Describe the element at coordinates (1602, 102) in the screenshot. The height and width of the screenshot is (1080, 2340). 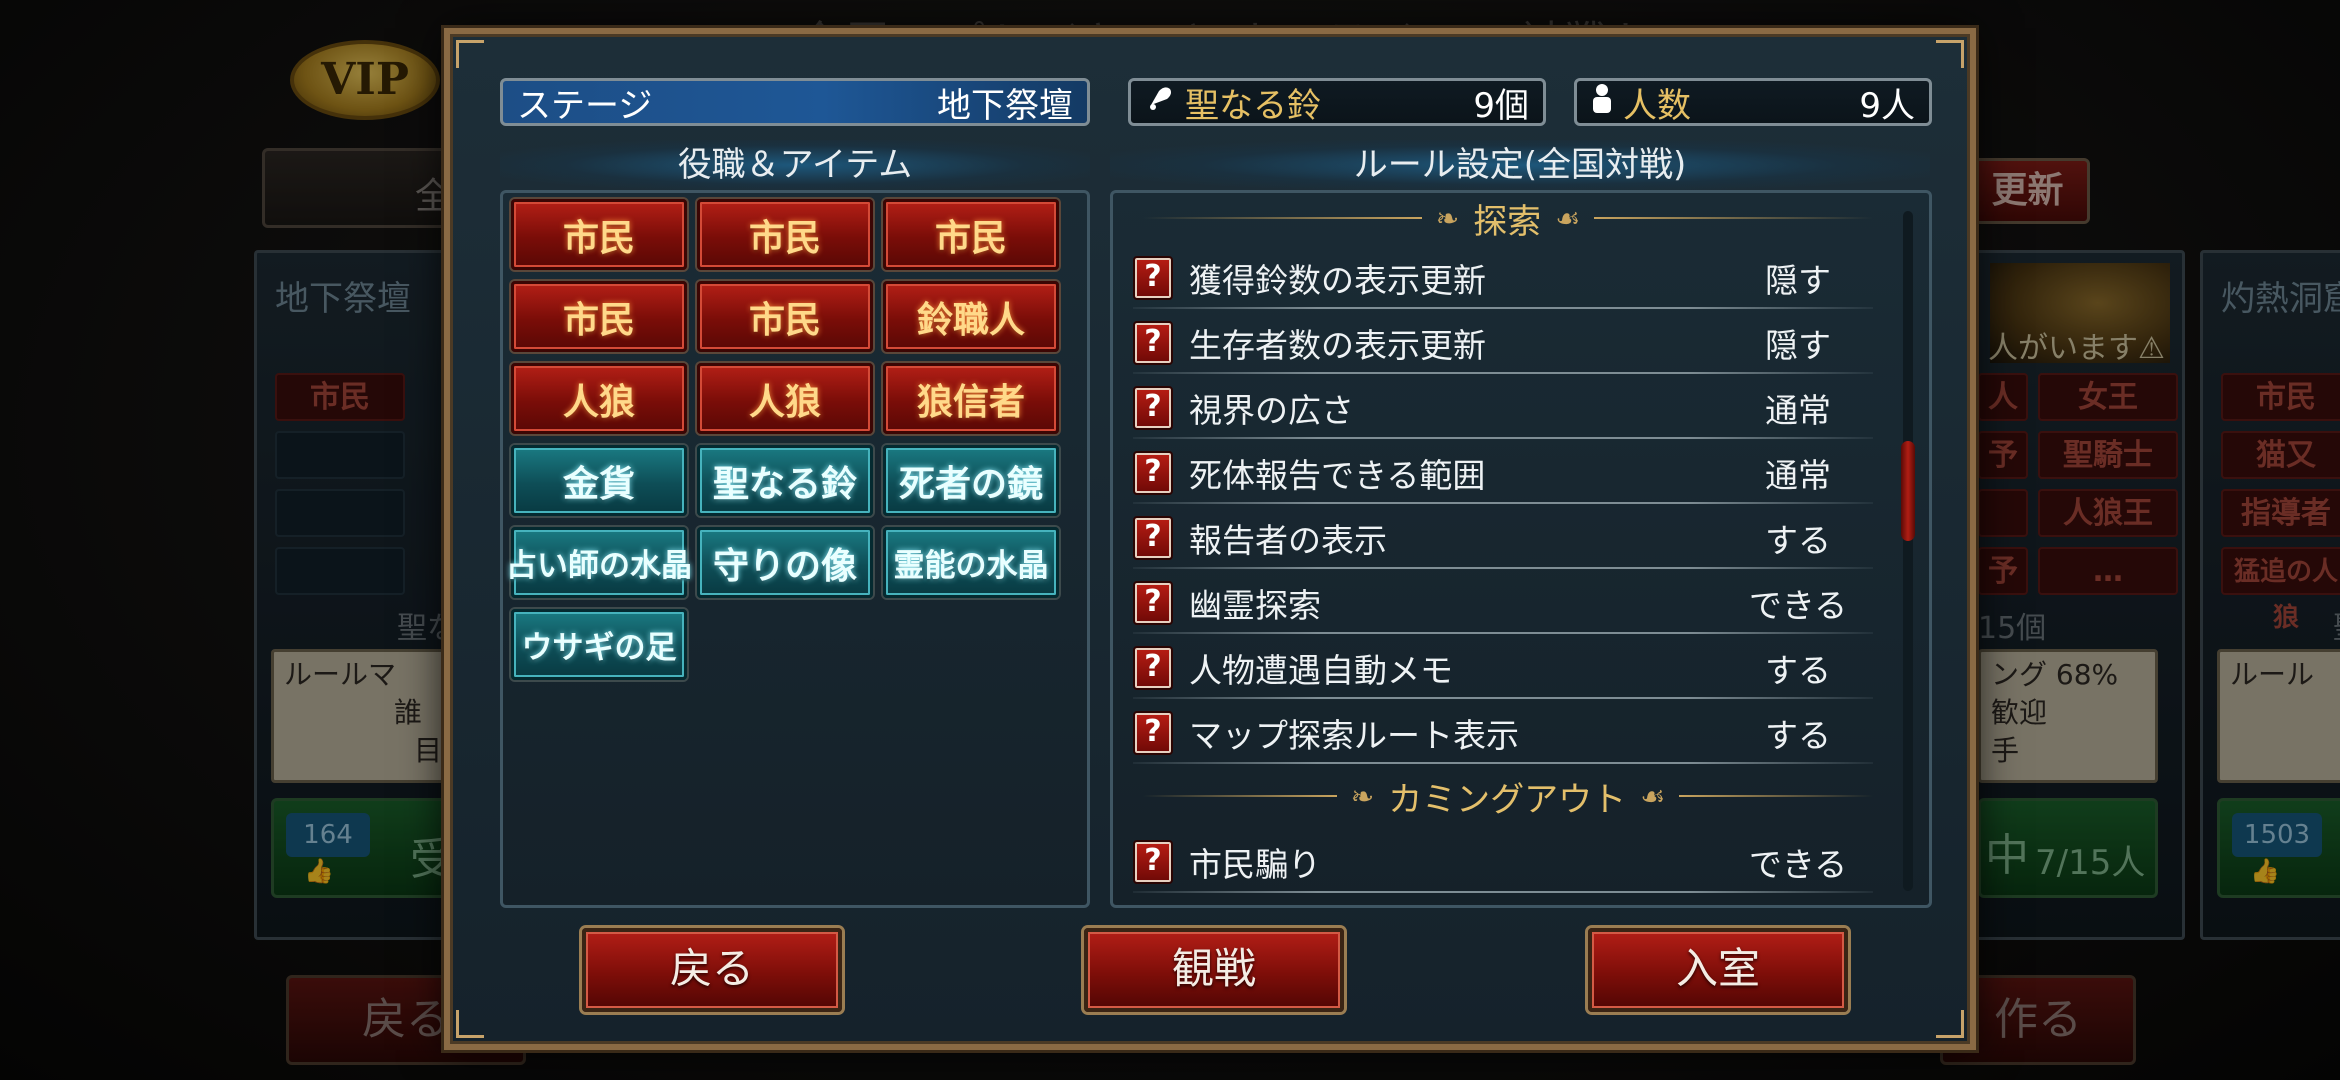
I see `person-icon` at that location.